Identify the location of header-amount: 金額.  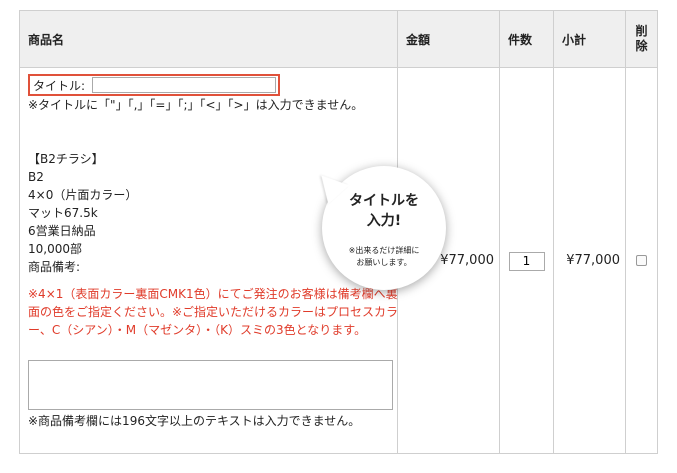
(448, 39).